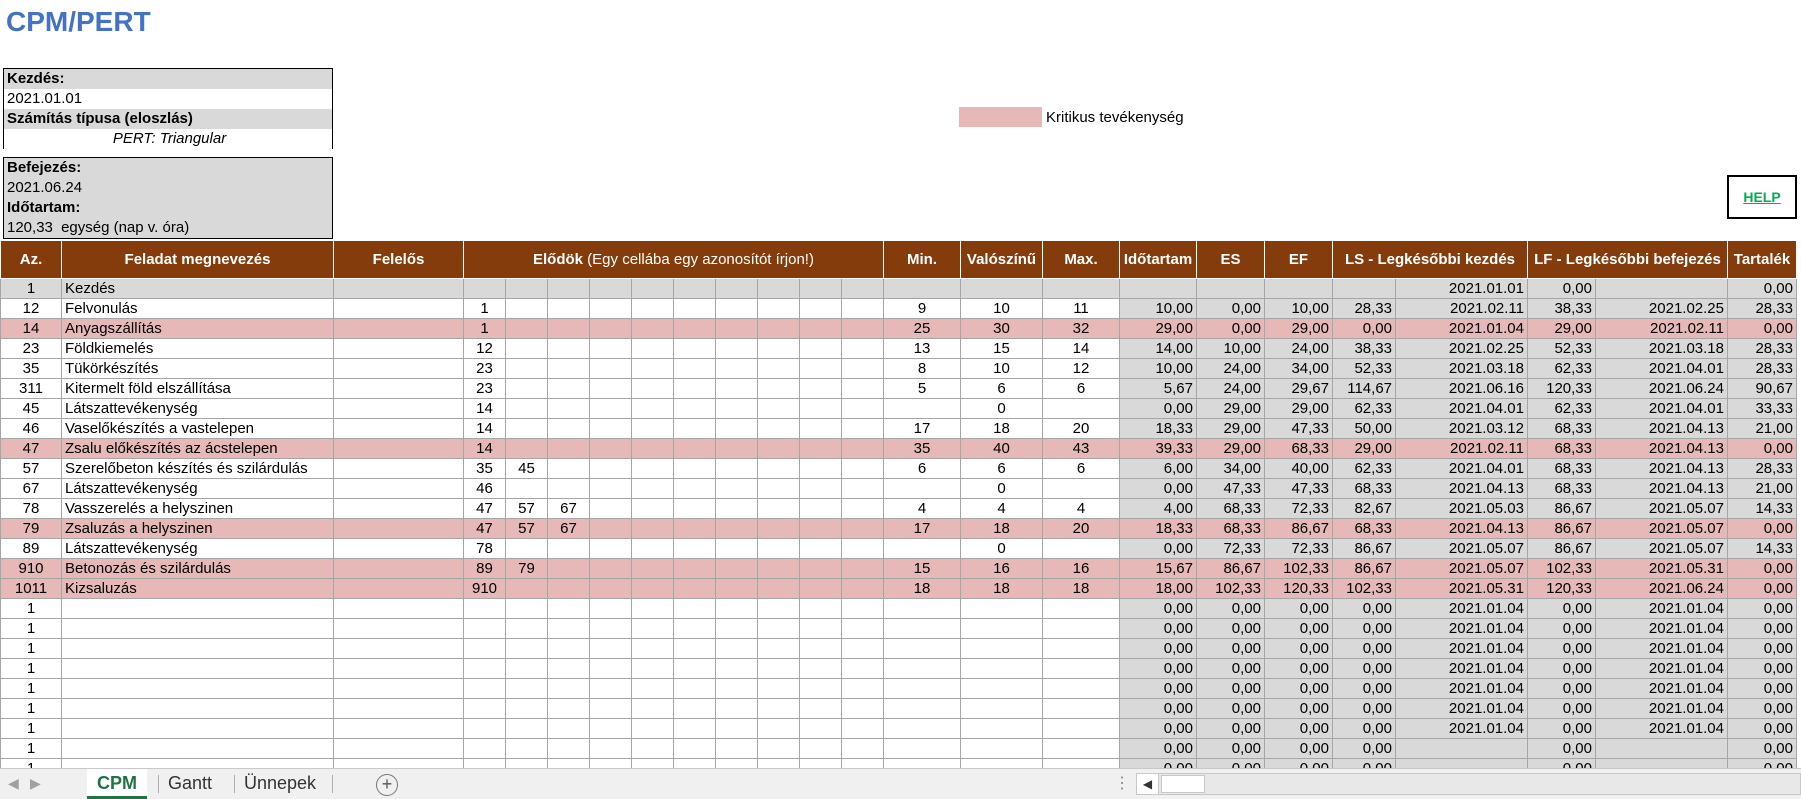 The height and width of the screenshot is (799, 1801). I want to click on cell-predecessor: 79, so click(526, 568).